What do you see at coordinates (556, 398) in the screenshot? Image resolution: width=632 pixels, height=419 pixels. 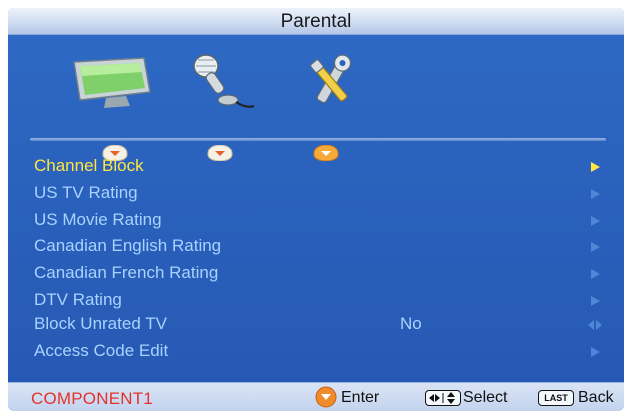 I see `last-key-icon: LAST` at bounding box center [556, 398].